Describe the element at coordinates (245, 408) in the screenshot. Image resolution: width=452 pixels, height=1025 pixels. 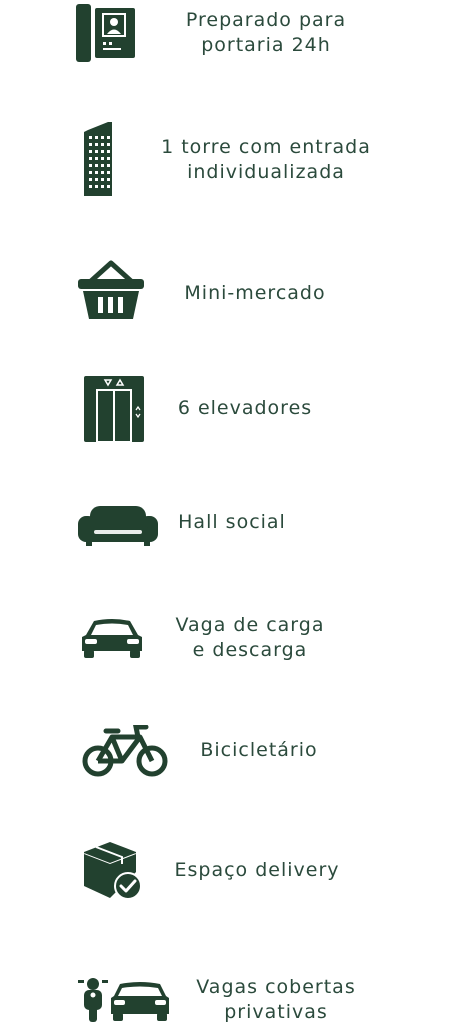
I see `feature-label: 6 elevadores` at that location.